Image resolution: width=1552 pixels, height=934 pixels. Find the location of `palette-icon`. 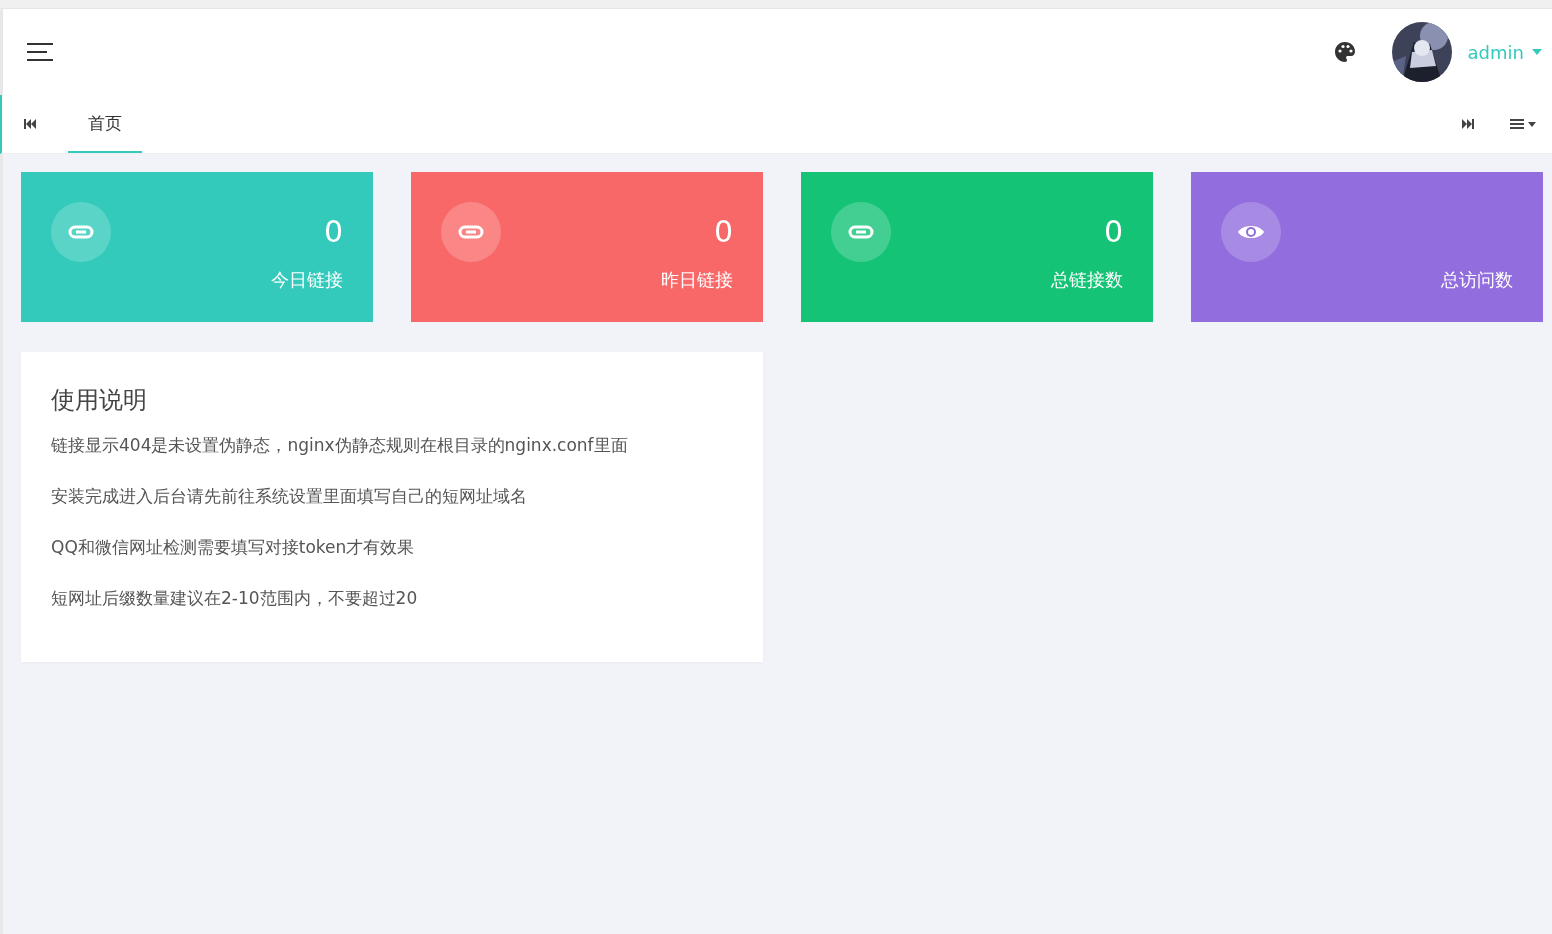

palette-icon is located at coordinates (1344, 52).